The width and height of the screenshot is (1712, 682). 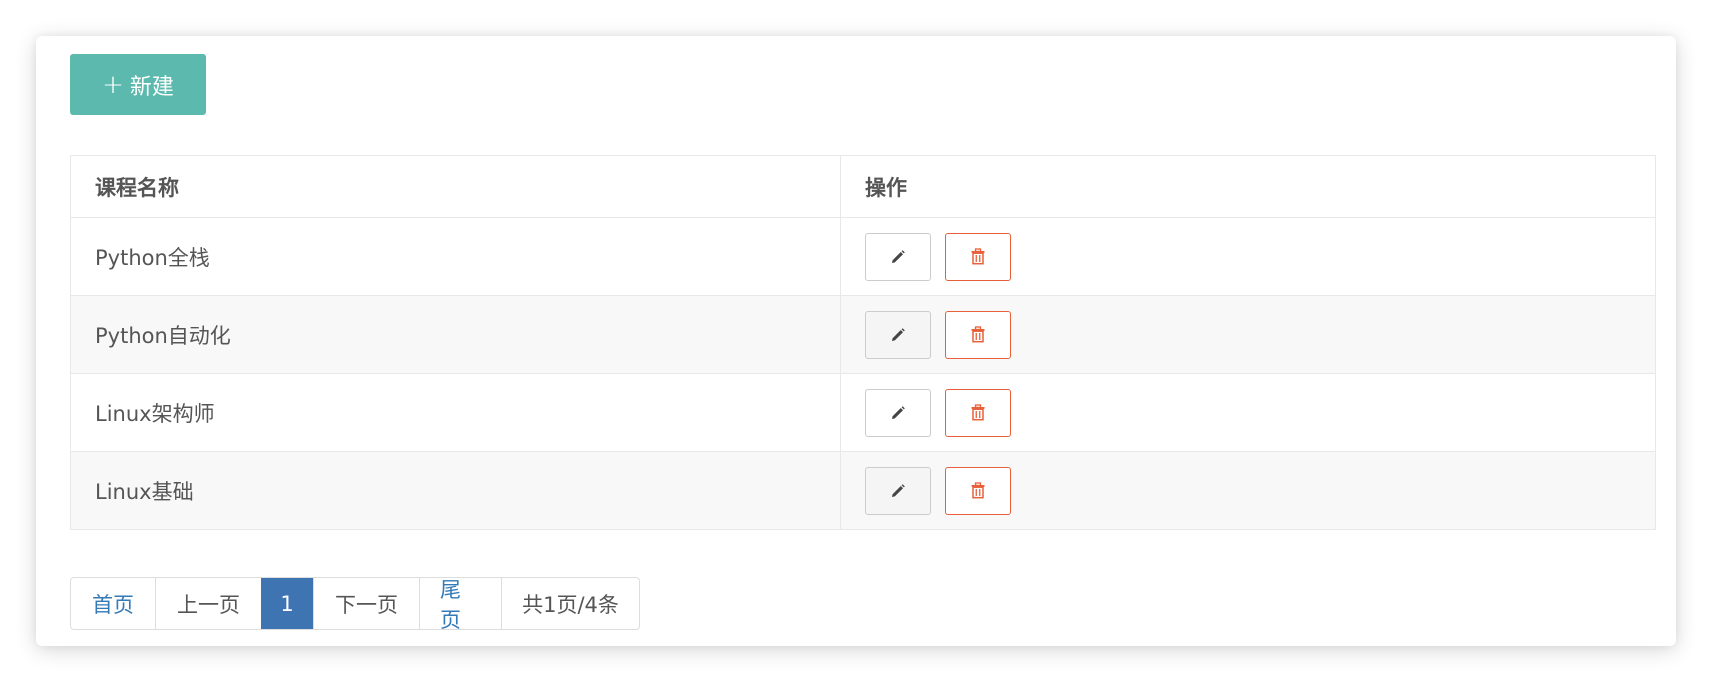 I want to click on table-row: Python自动化, so click(x=863, y=334).